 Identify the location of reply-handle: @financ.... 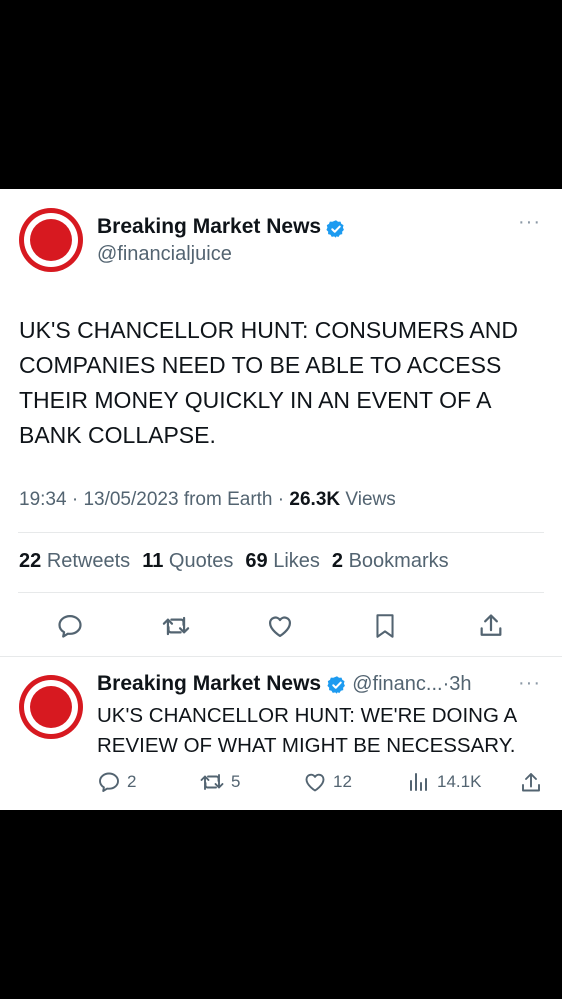
(397, 684).